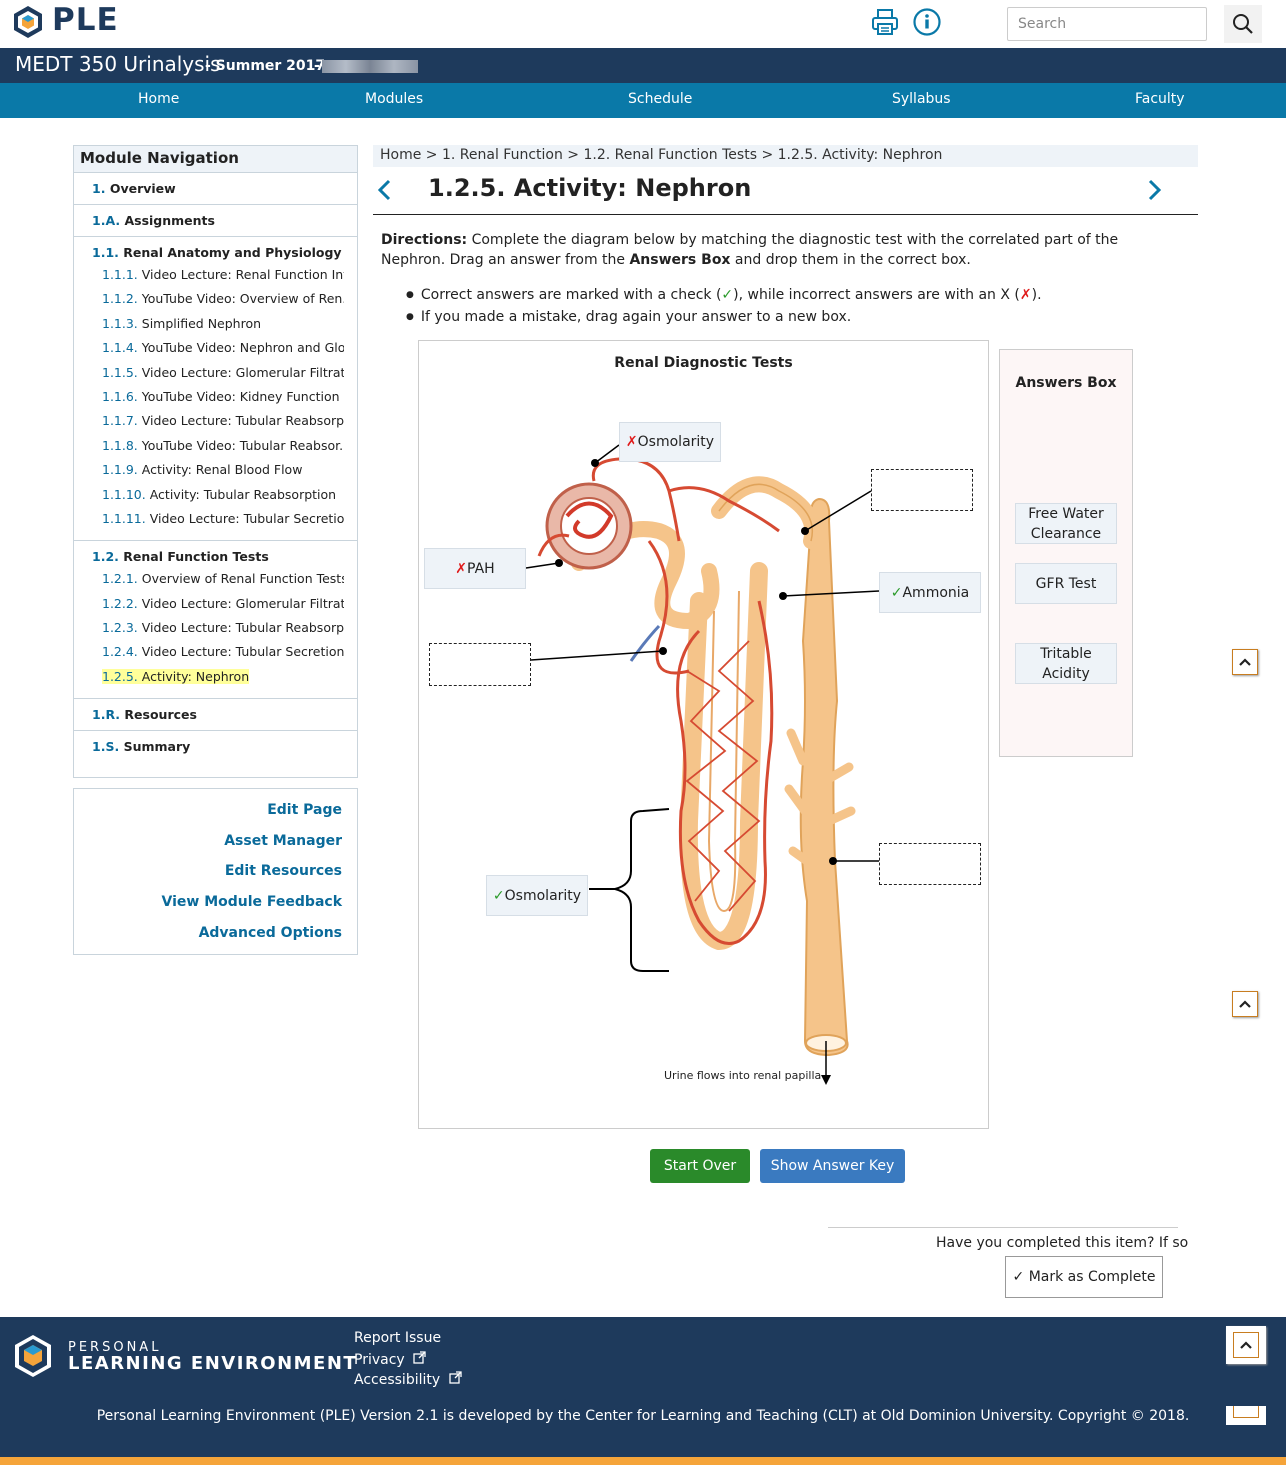 The image size is (1286, 1465). What do you see at coordinates (832, 1166) in the screenshot?
I see `show-answer-key-button: Show Answer Key` at bounding box center [832, 1166].